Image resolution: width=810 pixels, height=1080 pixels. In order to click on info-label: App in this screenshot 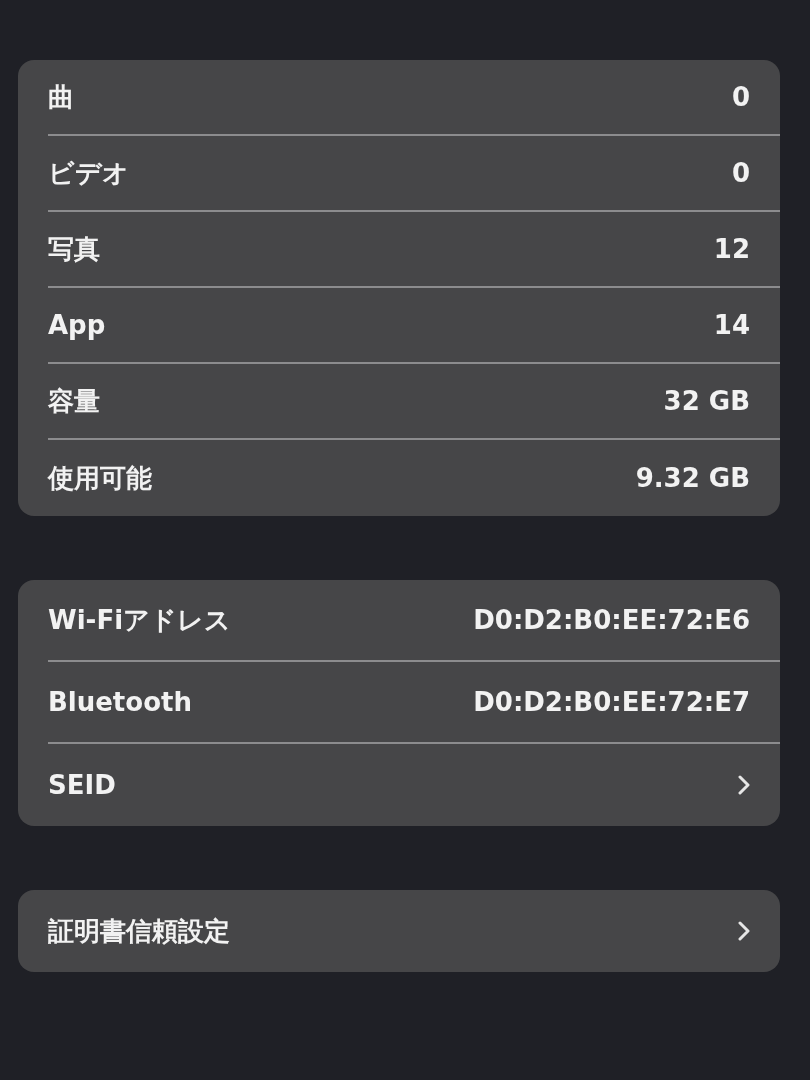, I will do `click(77, 325)`.